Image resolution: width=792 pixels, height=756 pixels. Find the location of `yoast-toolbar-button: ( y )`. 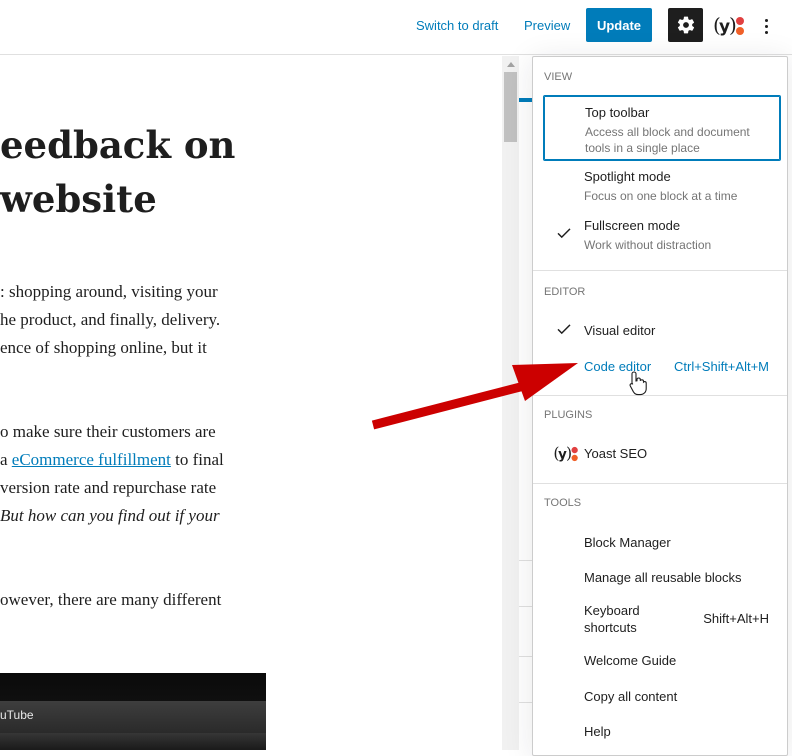

yoast-toolbar-button: ( y ) is located at coordinates (729, 26).